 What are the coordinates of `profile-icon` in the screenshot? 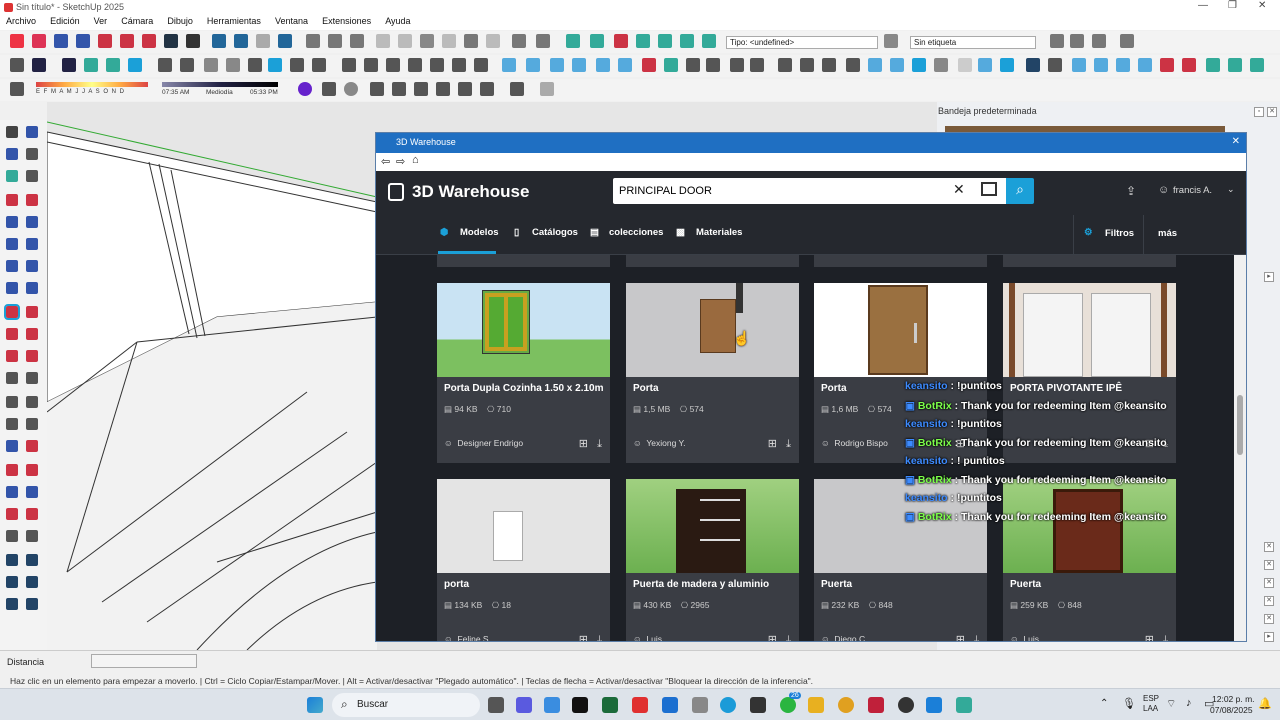 It's located at (305, 89).